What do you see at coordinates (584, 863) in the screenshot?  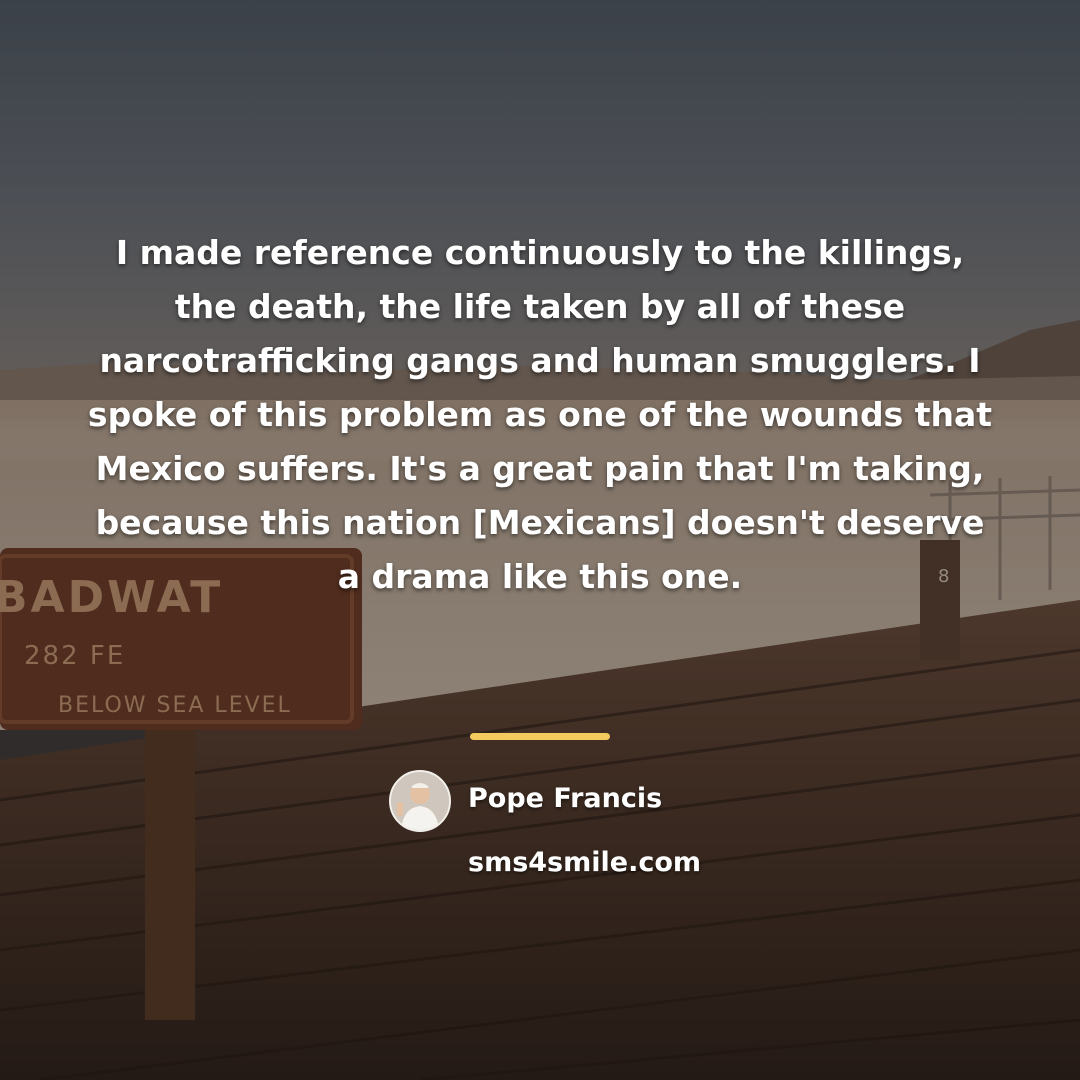 I see `site-watermark: sms4smile.com` at bounding box center [584, 863].